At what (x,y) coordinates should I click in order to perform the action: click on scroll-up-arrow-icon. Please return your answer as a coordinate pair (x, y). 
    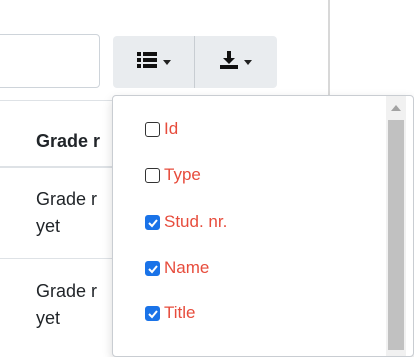
    Looking at the image, I should click on (396, 108).